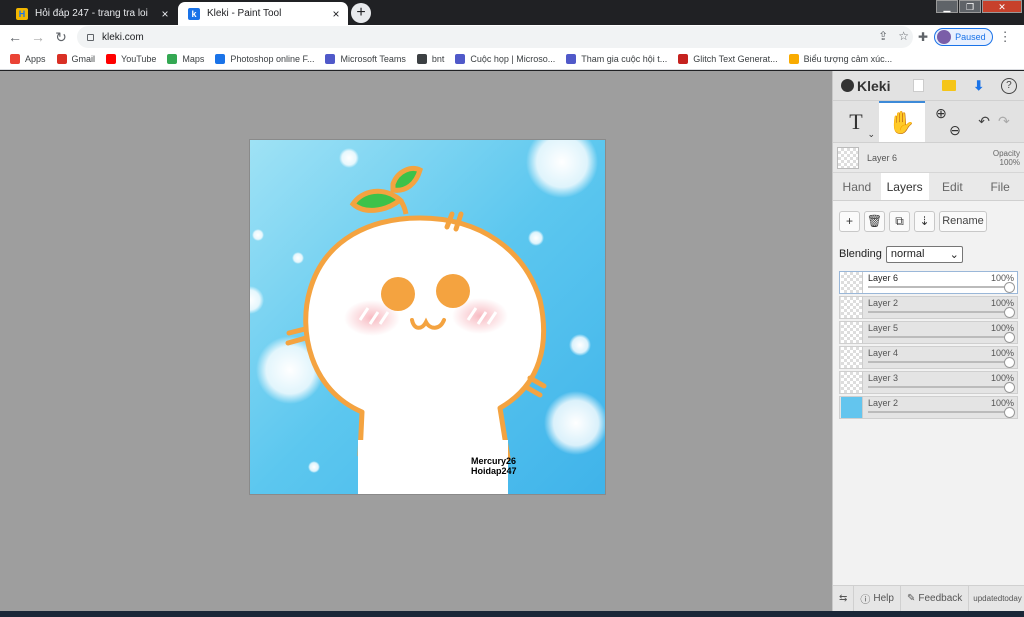  What do you see at coordinates (883, 303) in the screenshot?
I see `layer-name: Layer 2` at bounding box center [883, 303].